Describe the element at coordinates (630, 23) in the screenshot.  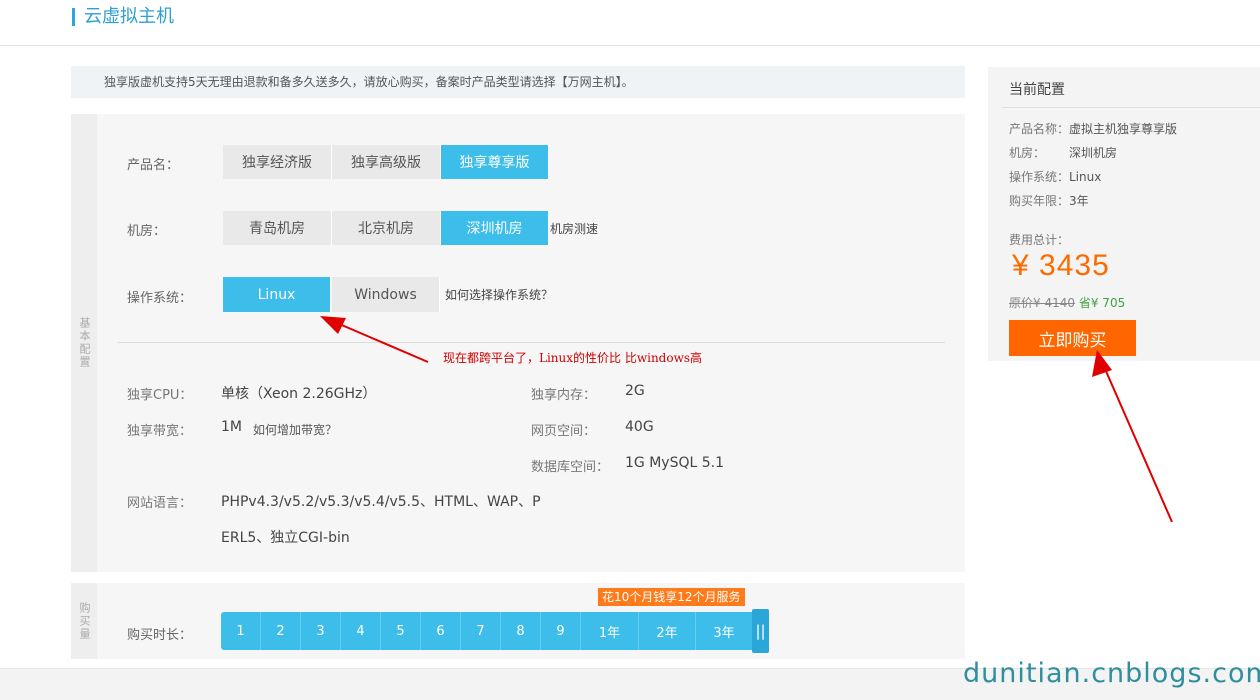
I see `page-header: 云虚拟主机` at that location.